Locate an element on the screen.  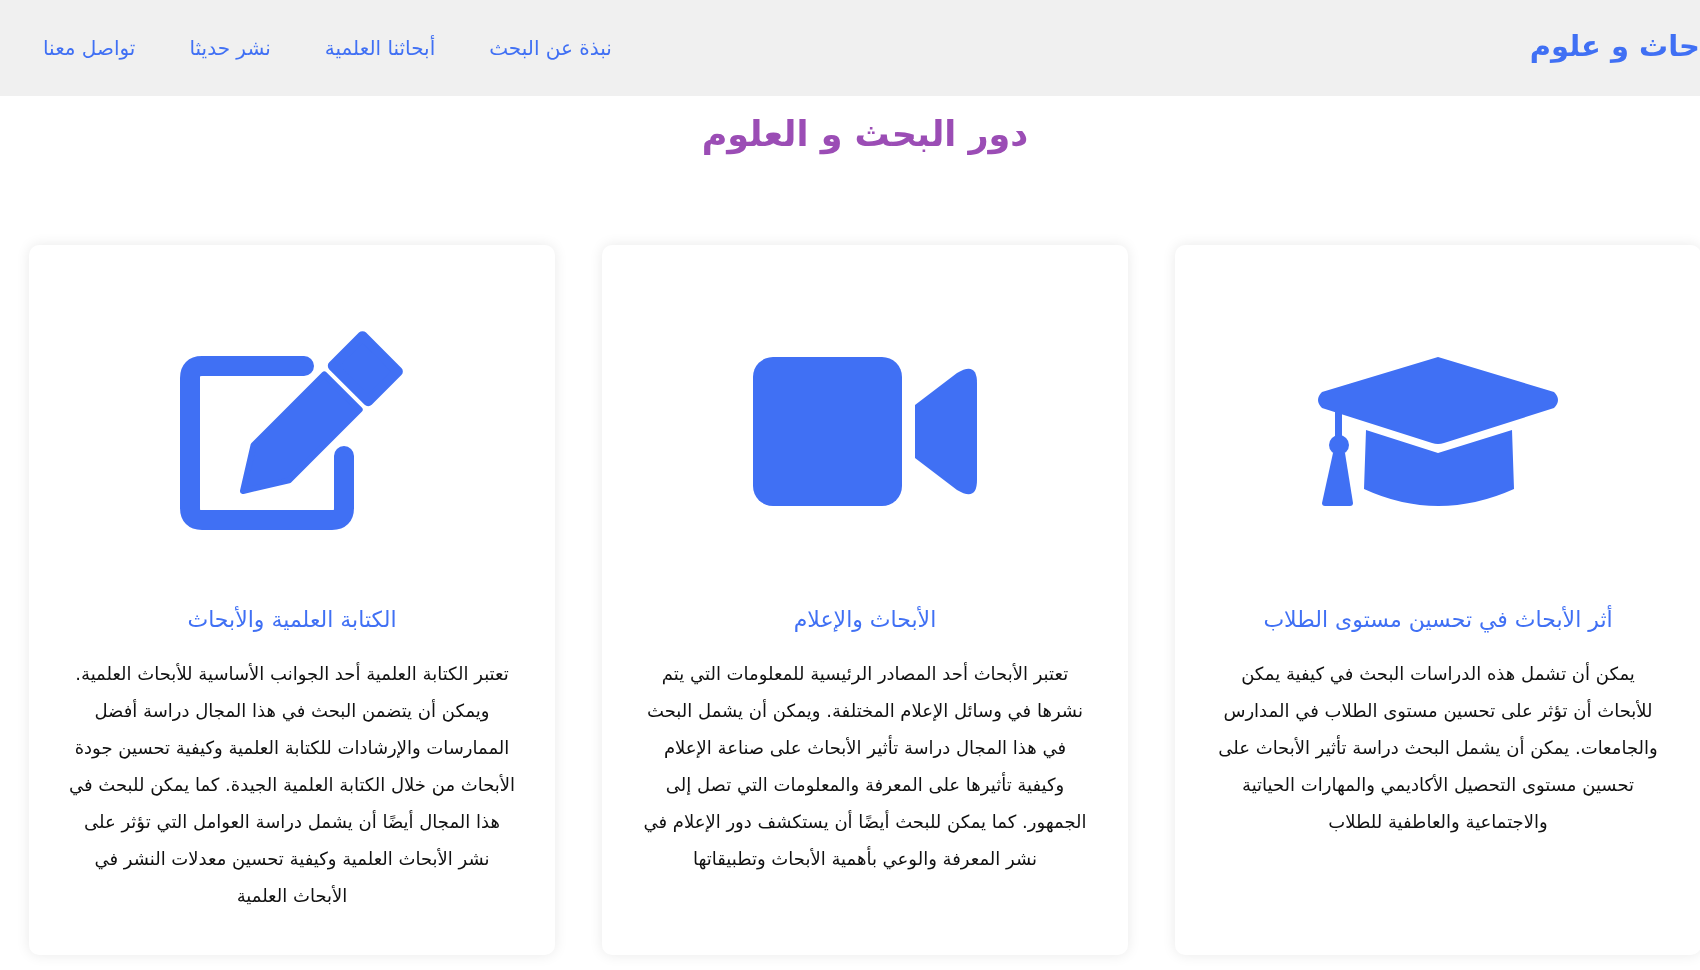
nav-link: أبحاثنا العلمية is located at coordinates (380, 48).